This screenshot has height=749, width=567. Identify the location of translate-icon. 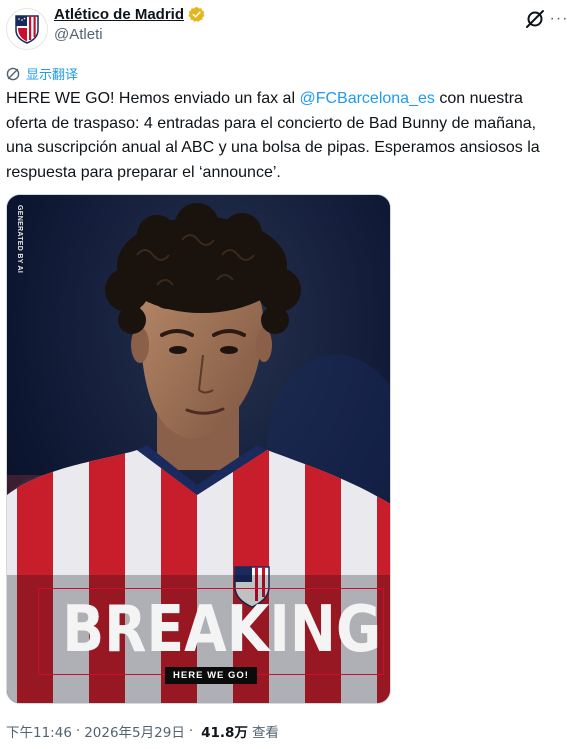
(13, 73).